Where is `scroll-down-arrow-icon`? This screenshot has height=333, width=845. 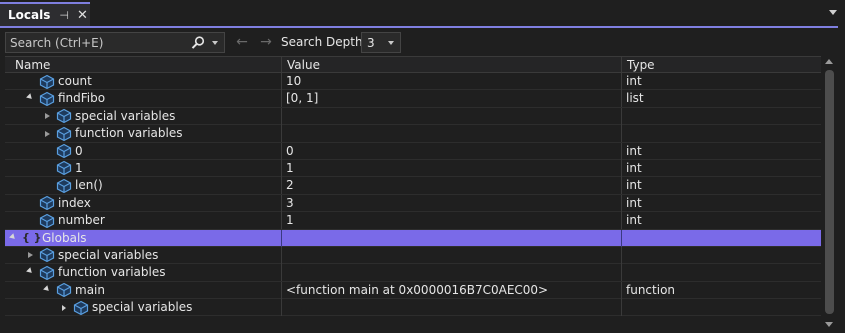
scroll-down-arrow-icon is located at coordinates (829, 324).